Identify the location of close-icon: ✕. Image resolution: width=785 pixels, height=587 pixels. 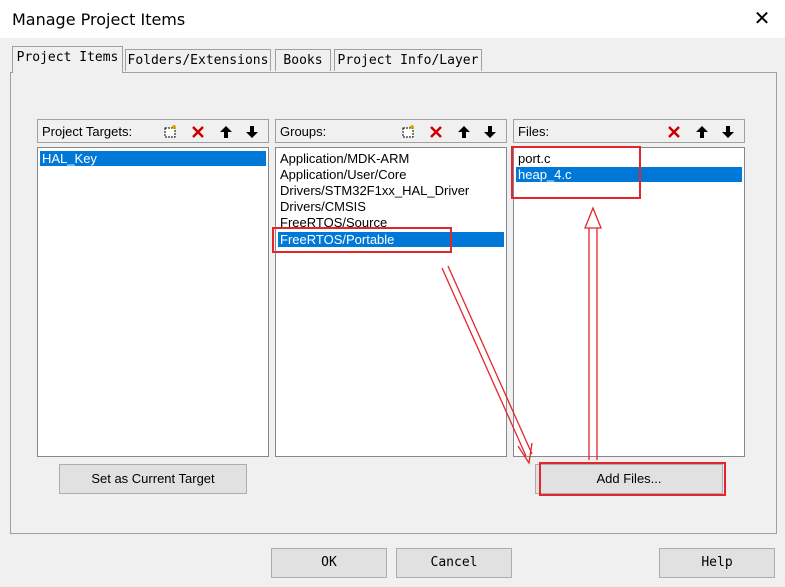
(762, 18).